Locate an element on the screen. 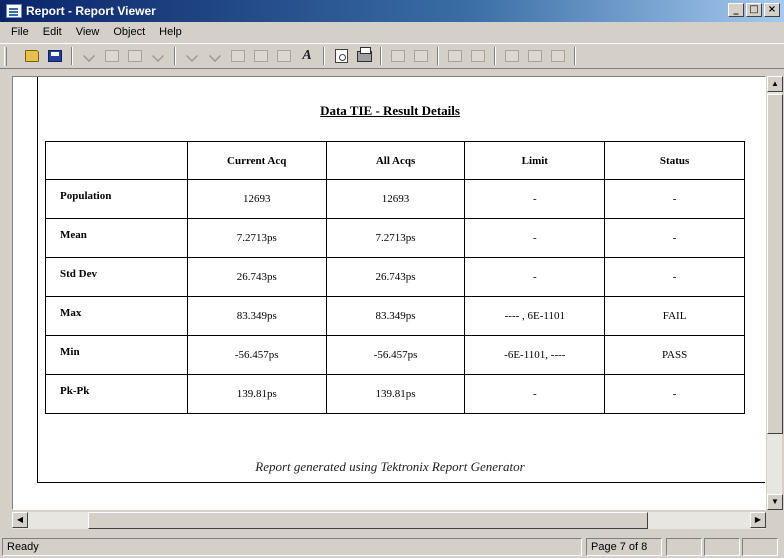  scroll-left-button: ◀ is located at coordinates (20, 520).